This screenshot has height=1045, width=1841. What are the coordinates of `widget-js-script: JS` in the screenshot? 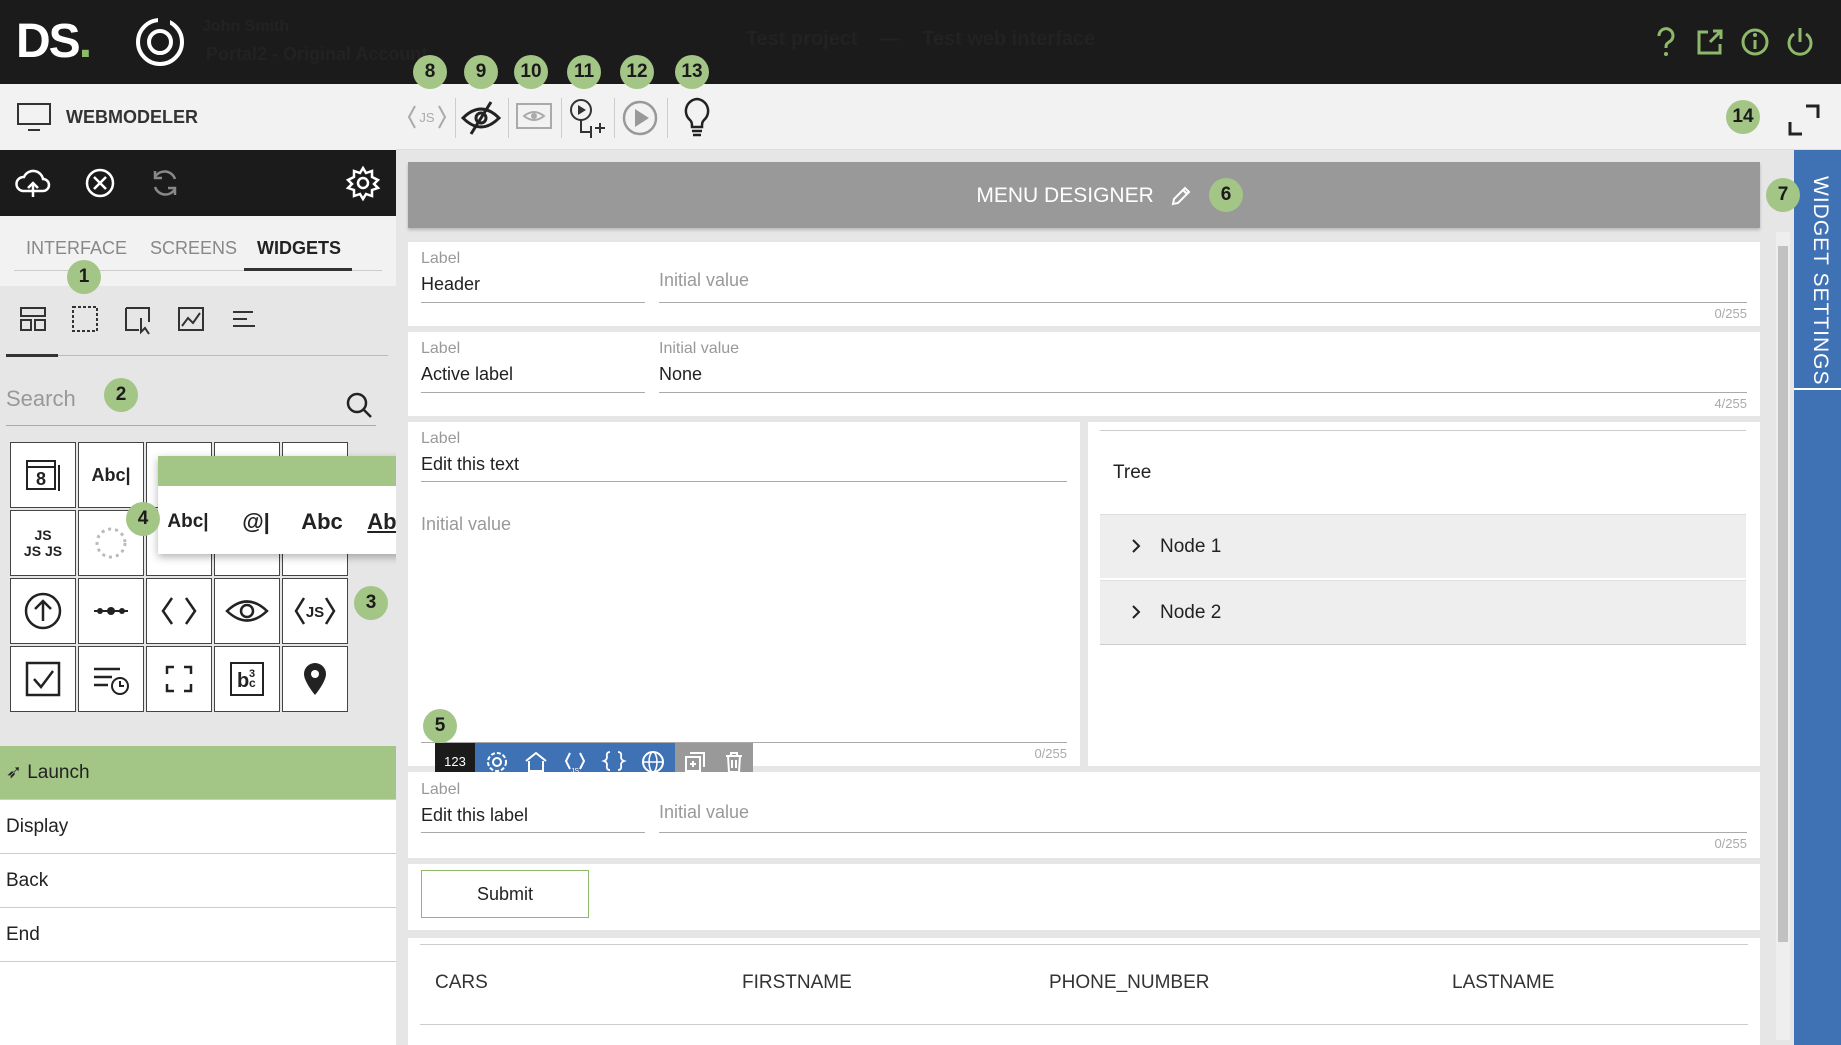 It's located at (315, 611).